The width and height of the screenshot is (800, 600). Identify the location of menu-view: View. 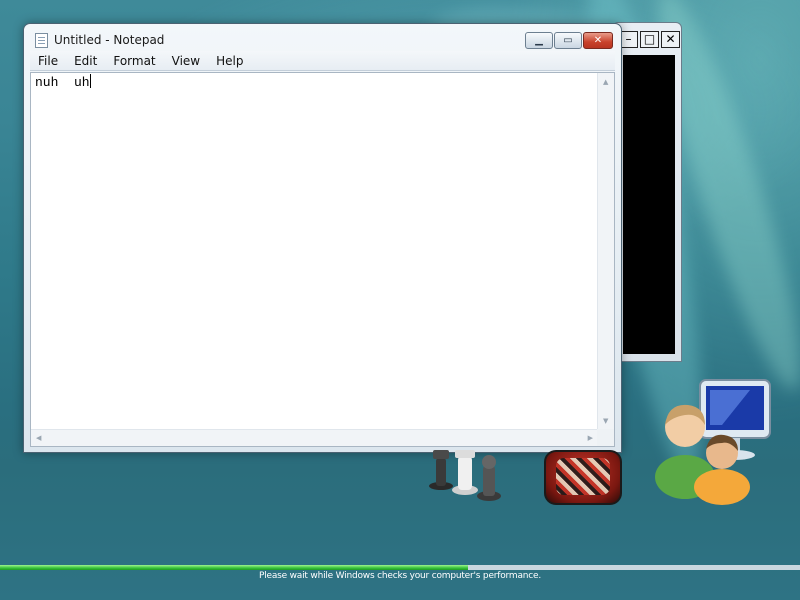
(186, 61).